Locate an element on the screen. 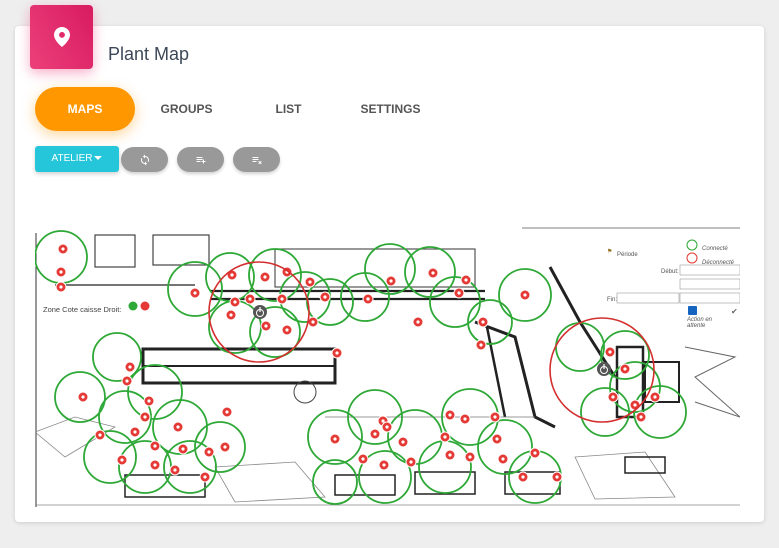 The width and height of the screenshot is (779, 548). zone-disconnected-indicator is located at coordinates (145, 306).